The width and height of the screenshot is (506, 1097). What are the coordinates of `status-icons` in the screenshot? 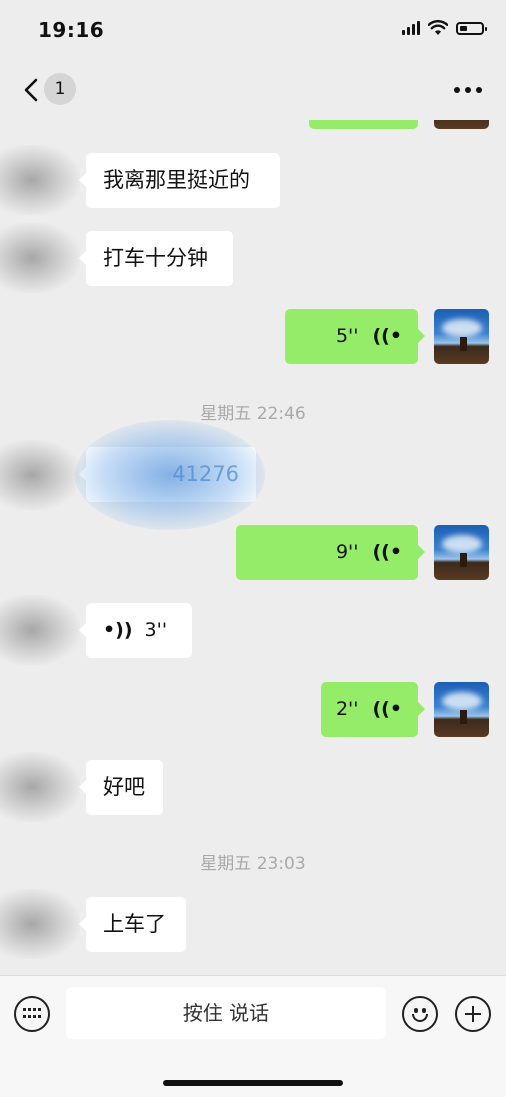 It's located at (444, 28).